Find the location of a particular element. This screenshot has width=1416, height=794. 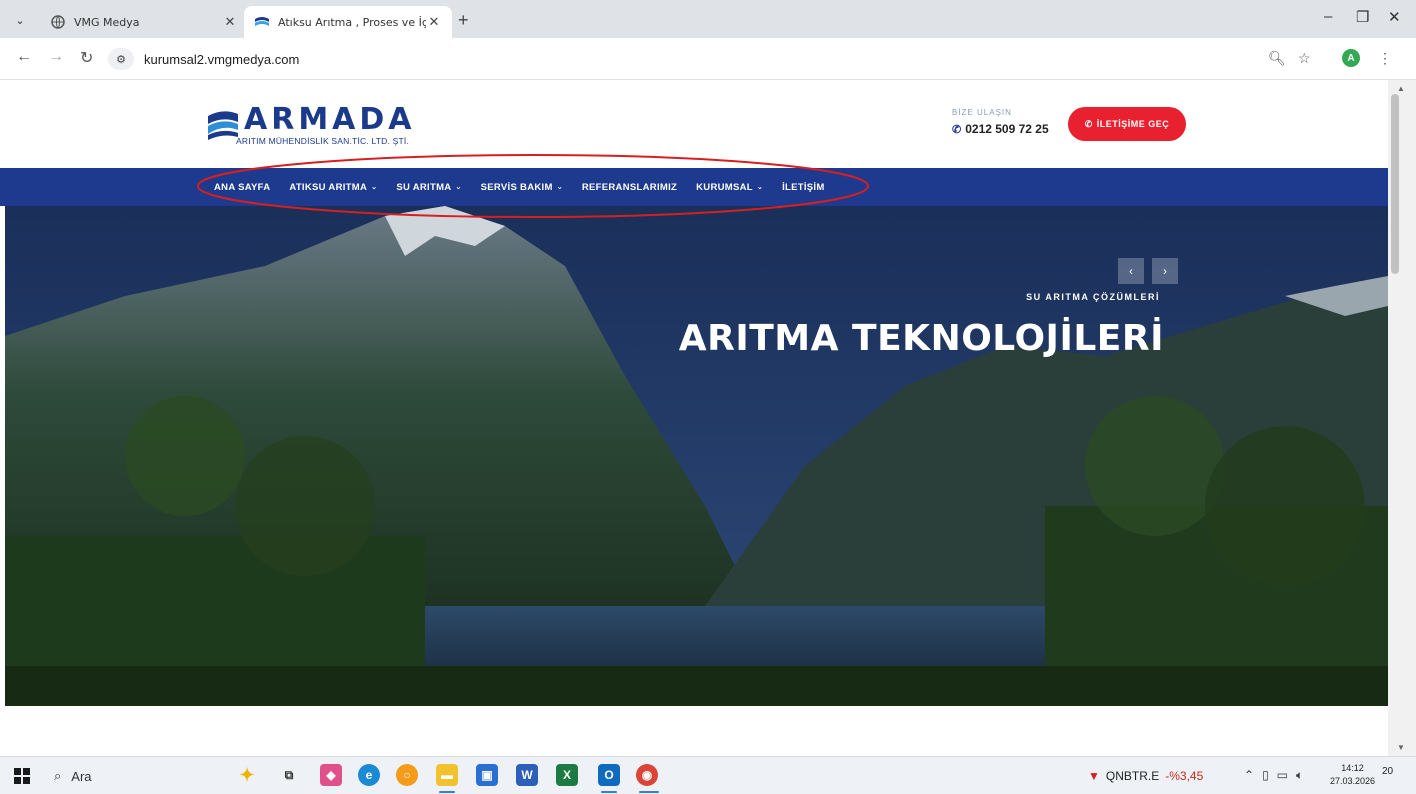

windows-start-icon is located at coordinates (22, 776).